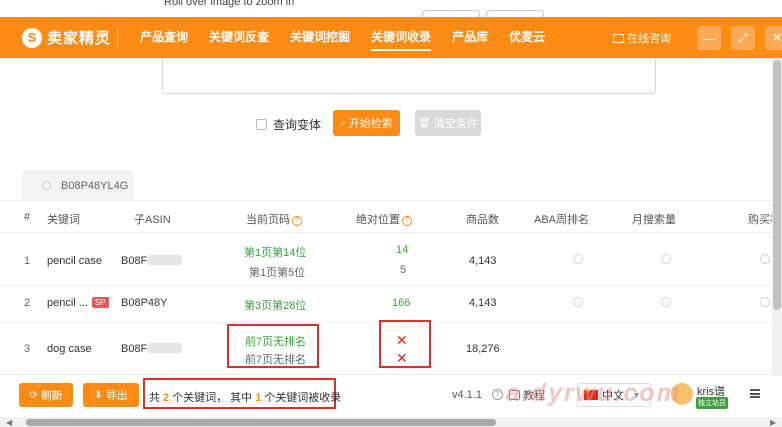 The height and width of the screenshot is (427, 782). Describe the element at coordinates (27, 261) in the screenshot. I see `row-index: 1` at that location.